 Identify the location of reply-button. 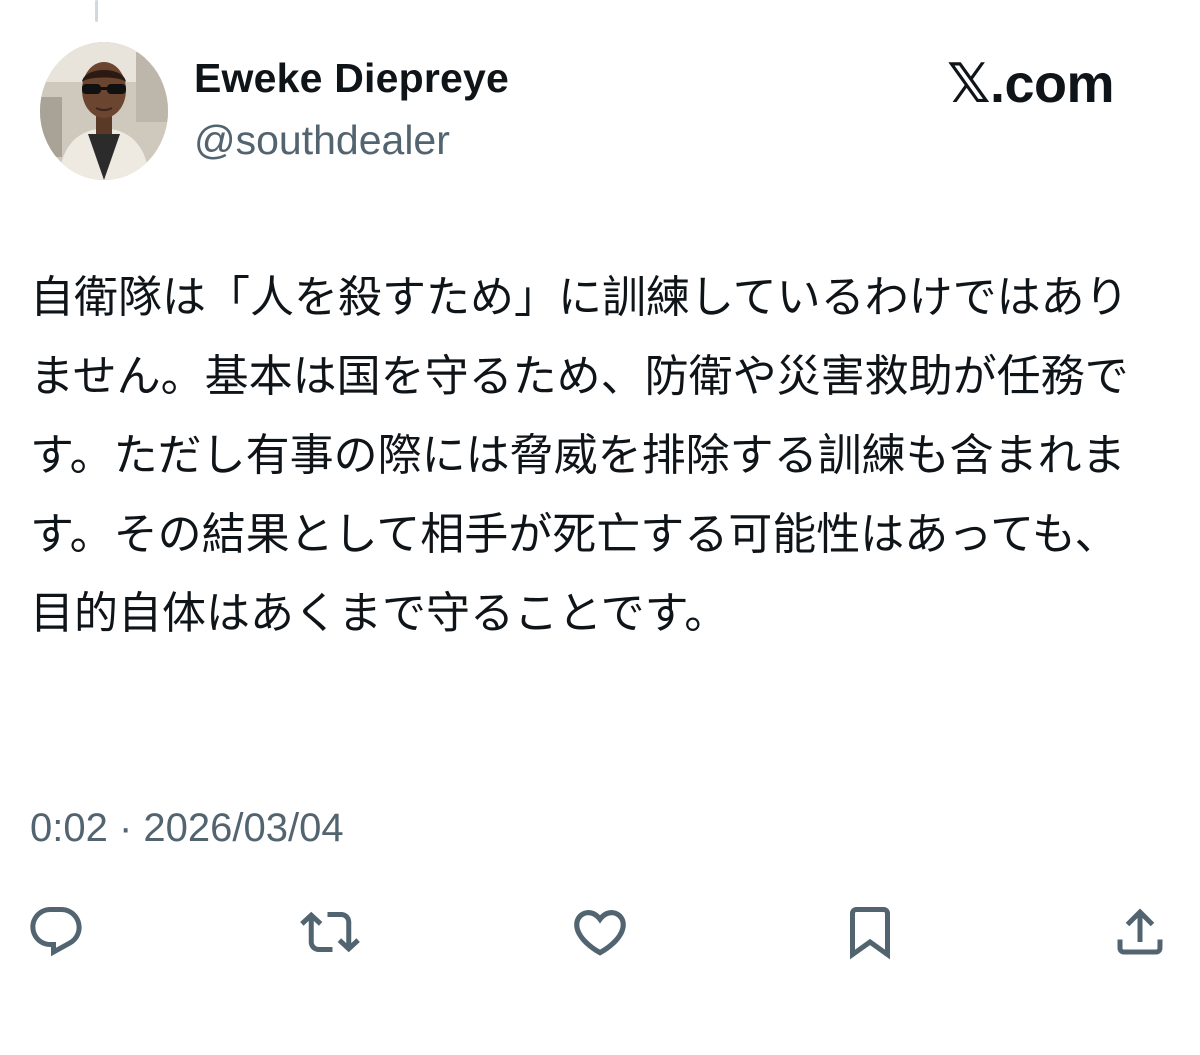
(56, 932).